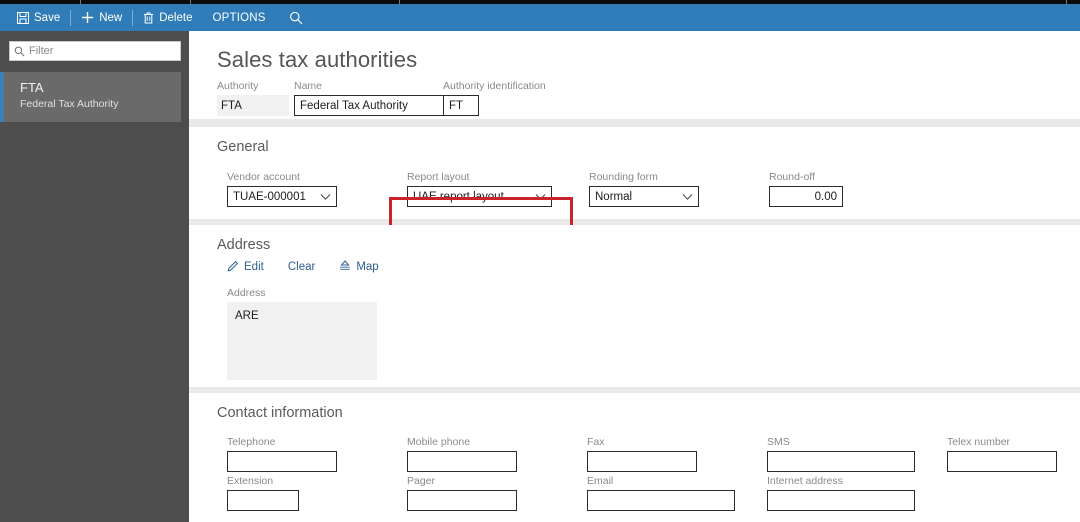 The width and height of the screenshot is (1080, 522). I want to click on pencil-icon, so click(233, 267).